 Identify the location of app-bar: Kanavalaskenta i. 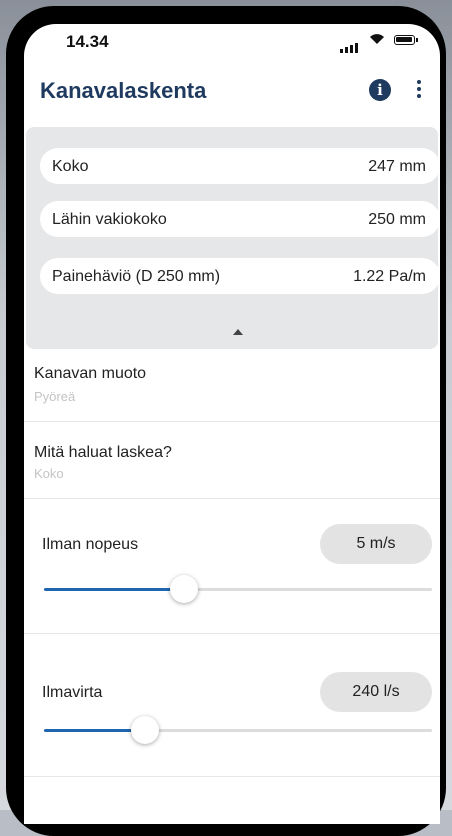
(232, 90).